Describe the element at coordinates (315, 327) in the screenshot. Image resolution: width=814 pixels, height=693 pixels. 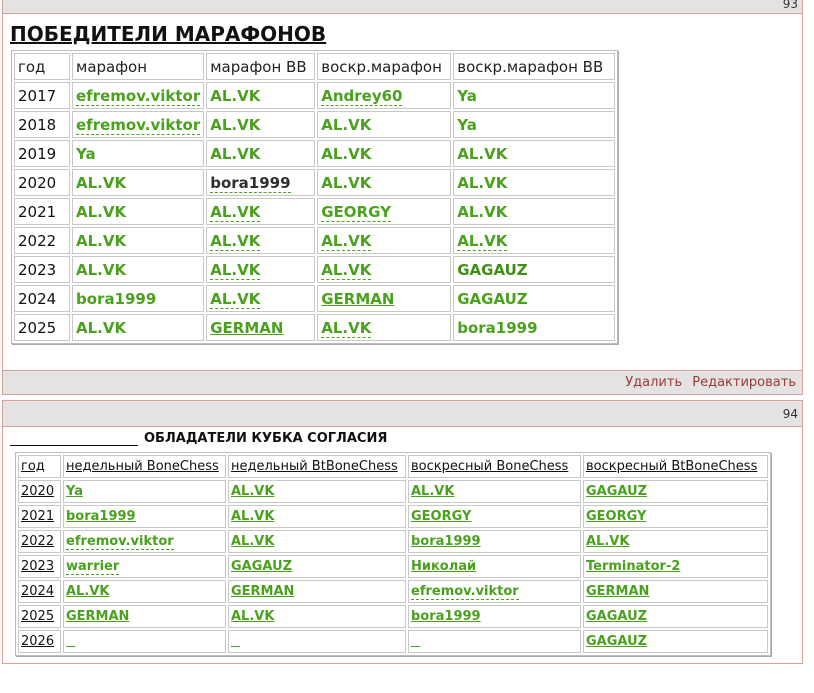
I see `table-row: 2025 AL.VK GERMAN AL.VK bora1999` at that location.